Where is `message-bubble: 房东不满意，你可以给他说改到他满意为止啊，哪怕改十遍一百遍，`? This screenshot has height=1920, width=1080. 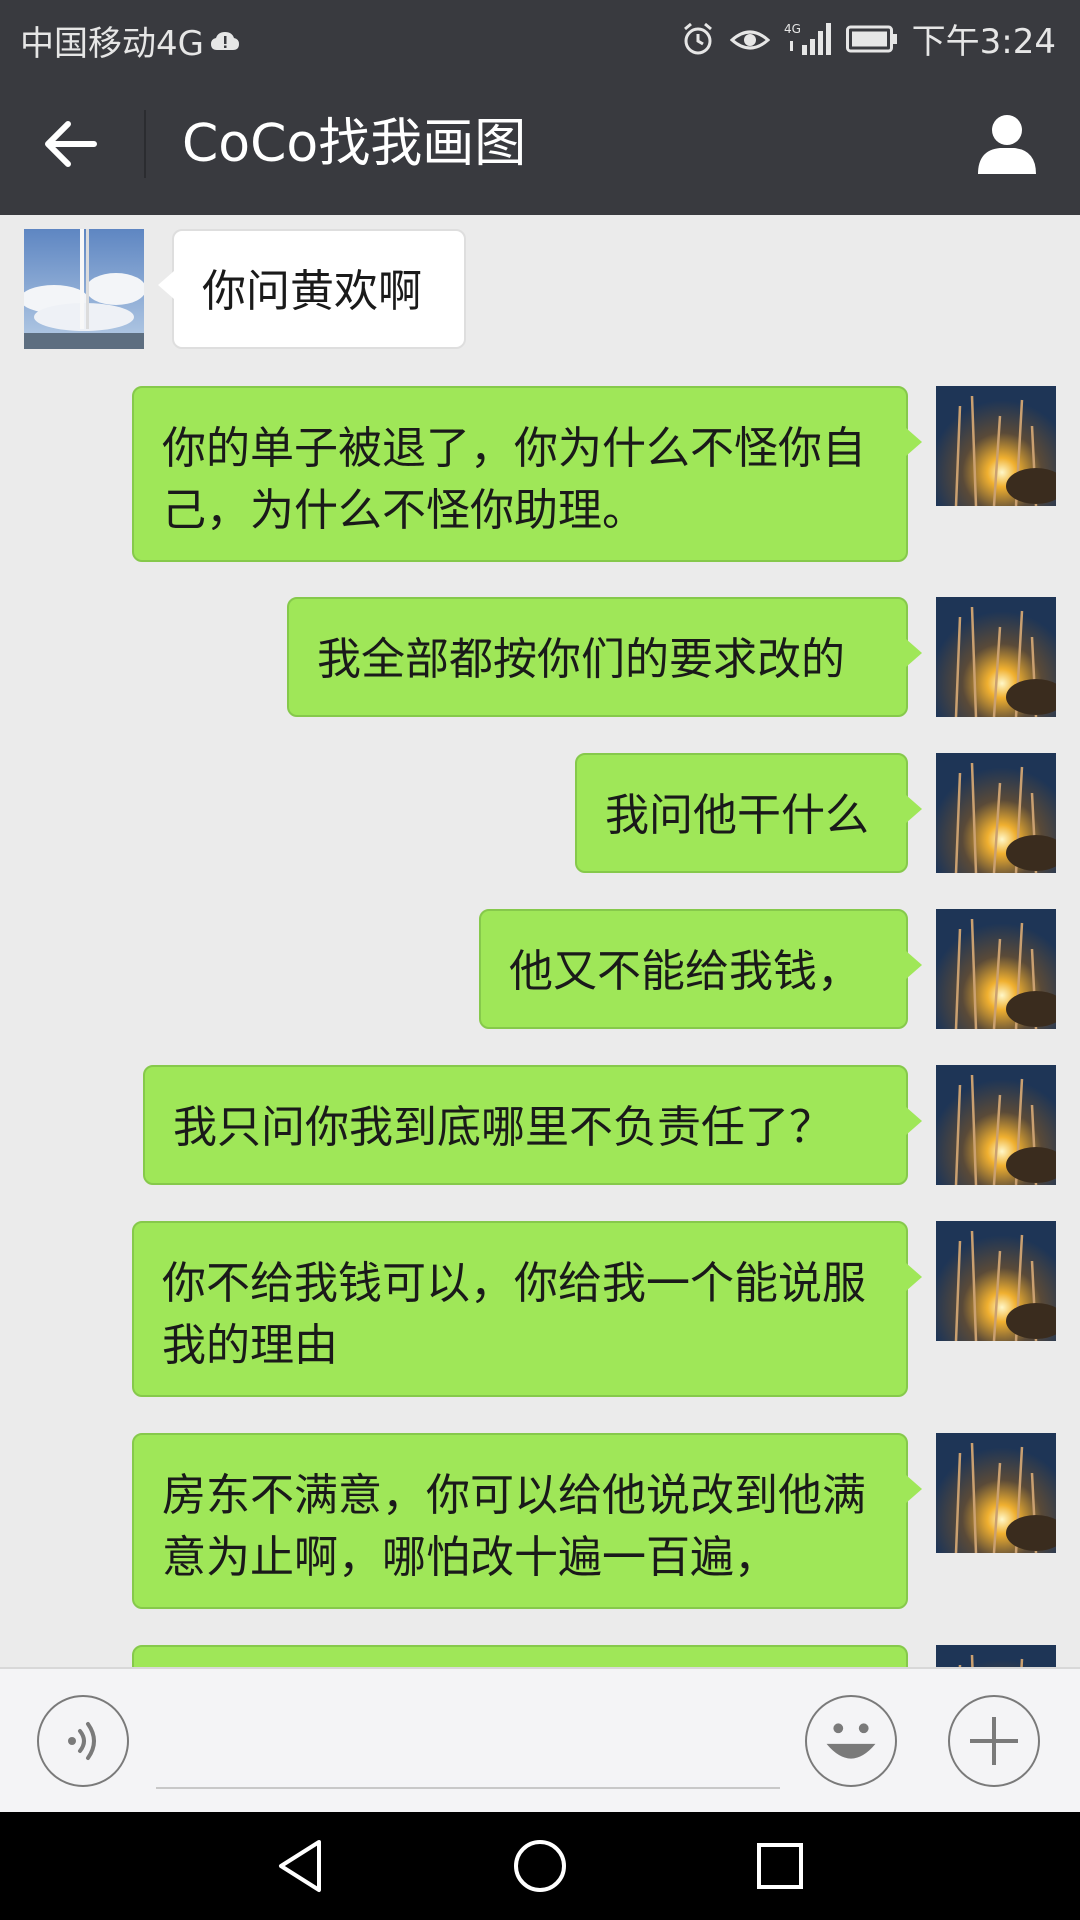
message-bubble: 房东不满意，你可以给他说改到他满意为止啊，哪怕改十遍一百遍， is located at coordinates (527, 1521).